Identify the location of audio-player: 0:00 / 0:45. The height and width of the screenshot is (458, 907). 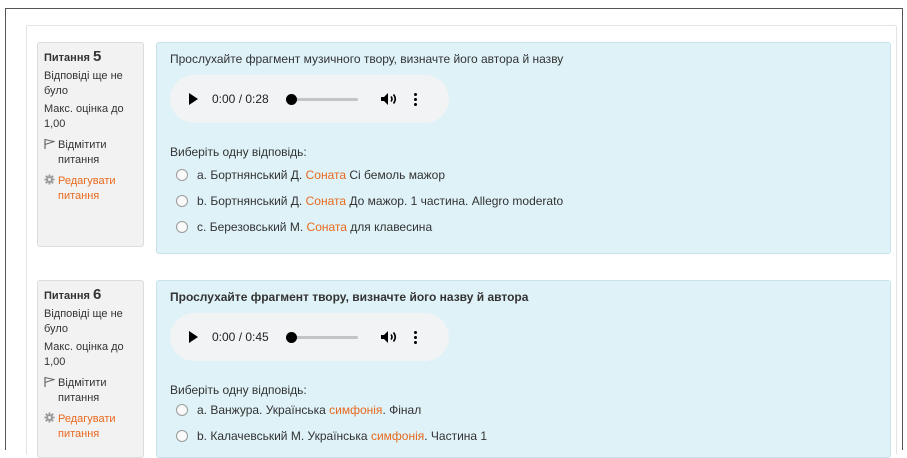
(309, 337).